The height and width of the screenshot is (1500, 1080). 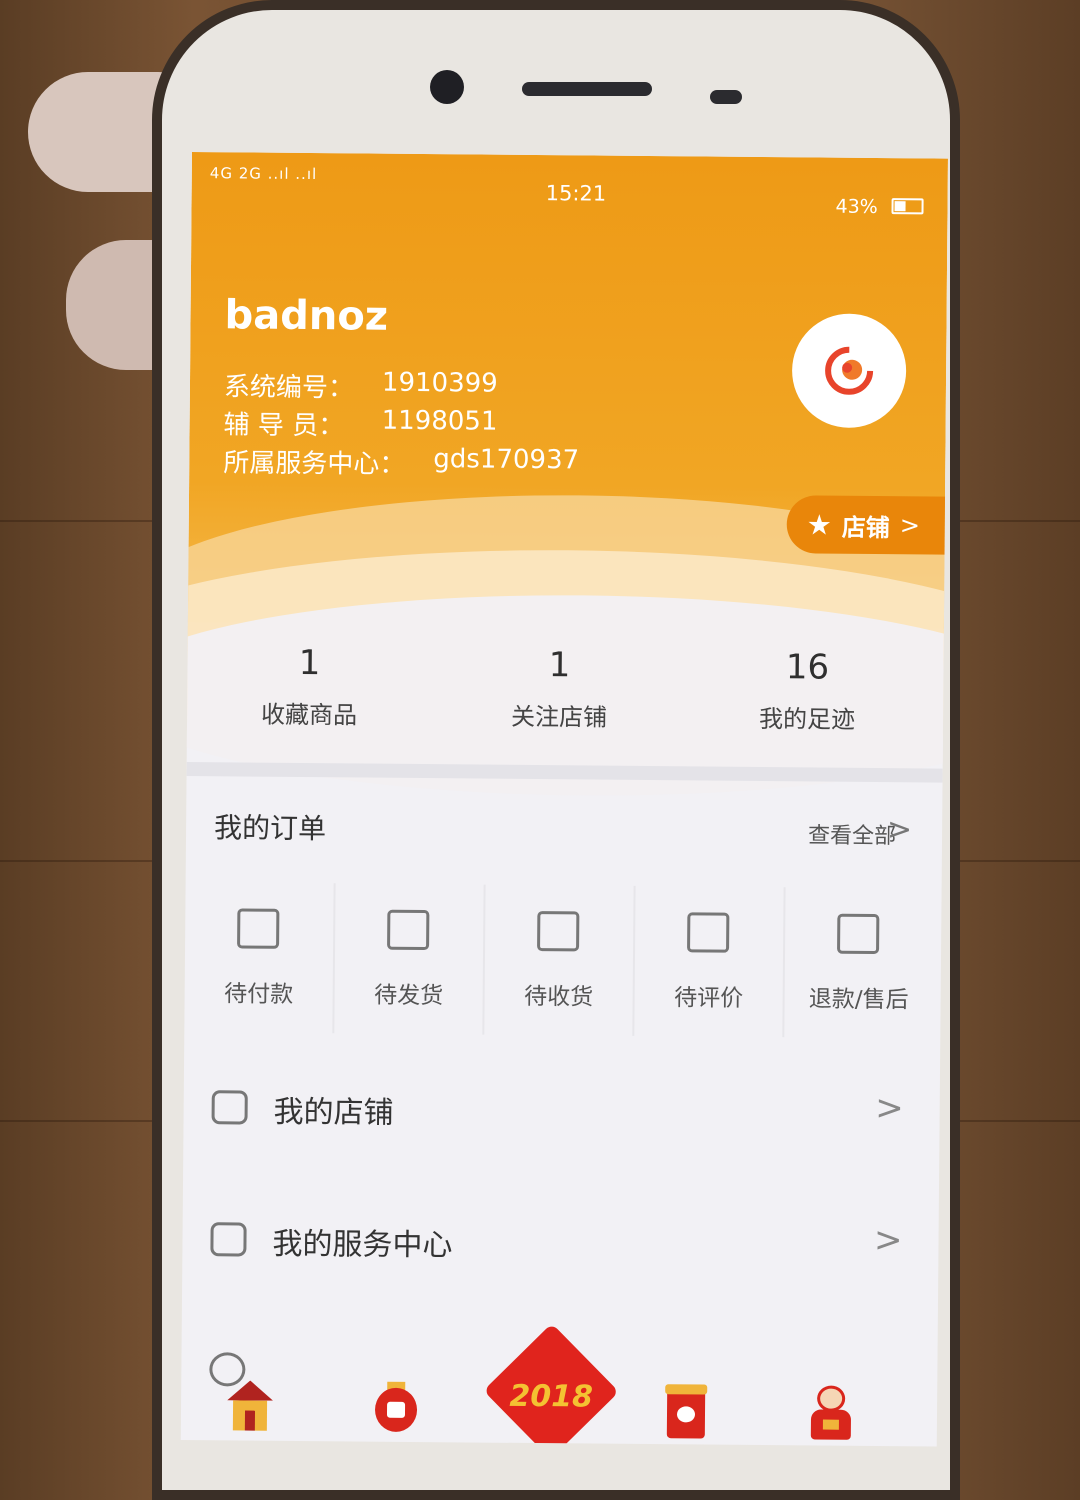 I want to click on packet-top, so click(x=686, y=1389).